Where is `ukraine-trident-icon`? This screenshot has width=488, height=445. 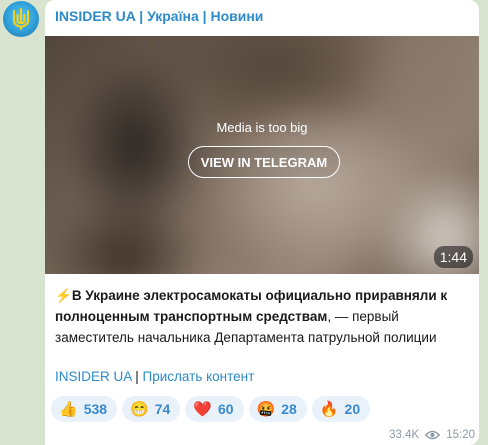
ukraine-trident-icon is located at coordinates (21, 19).